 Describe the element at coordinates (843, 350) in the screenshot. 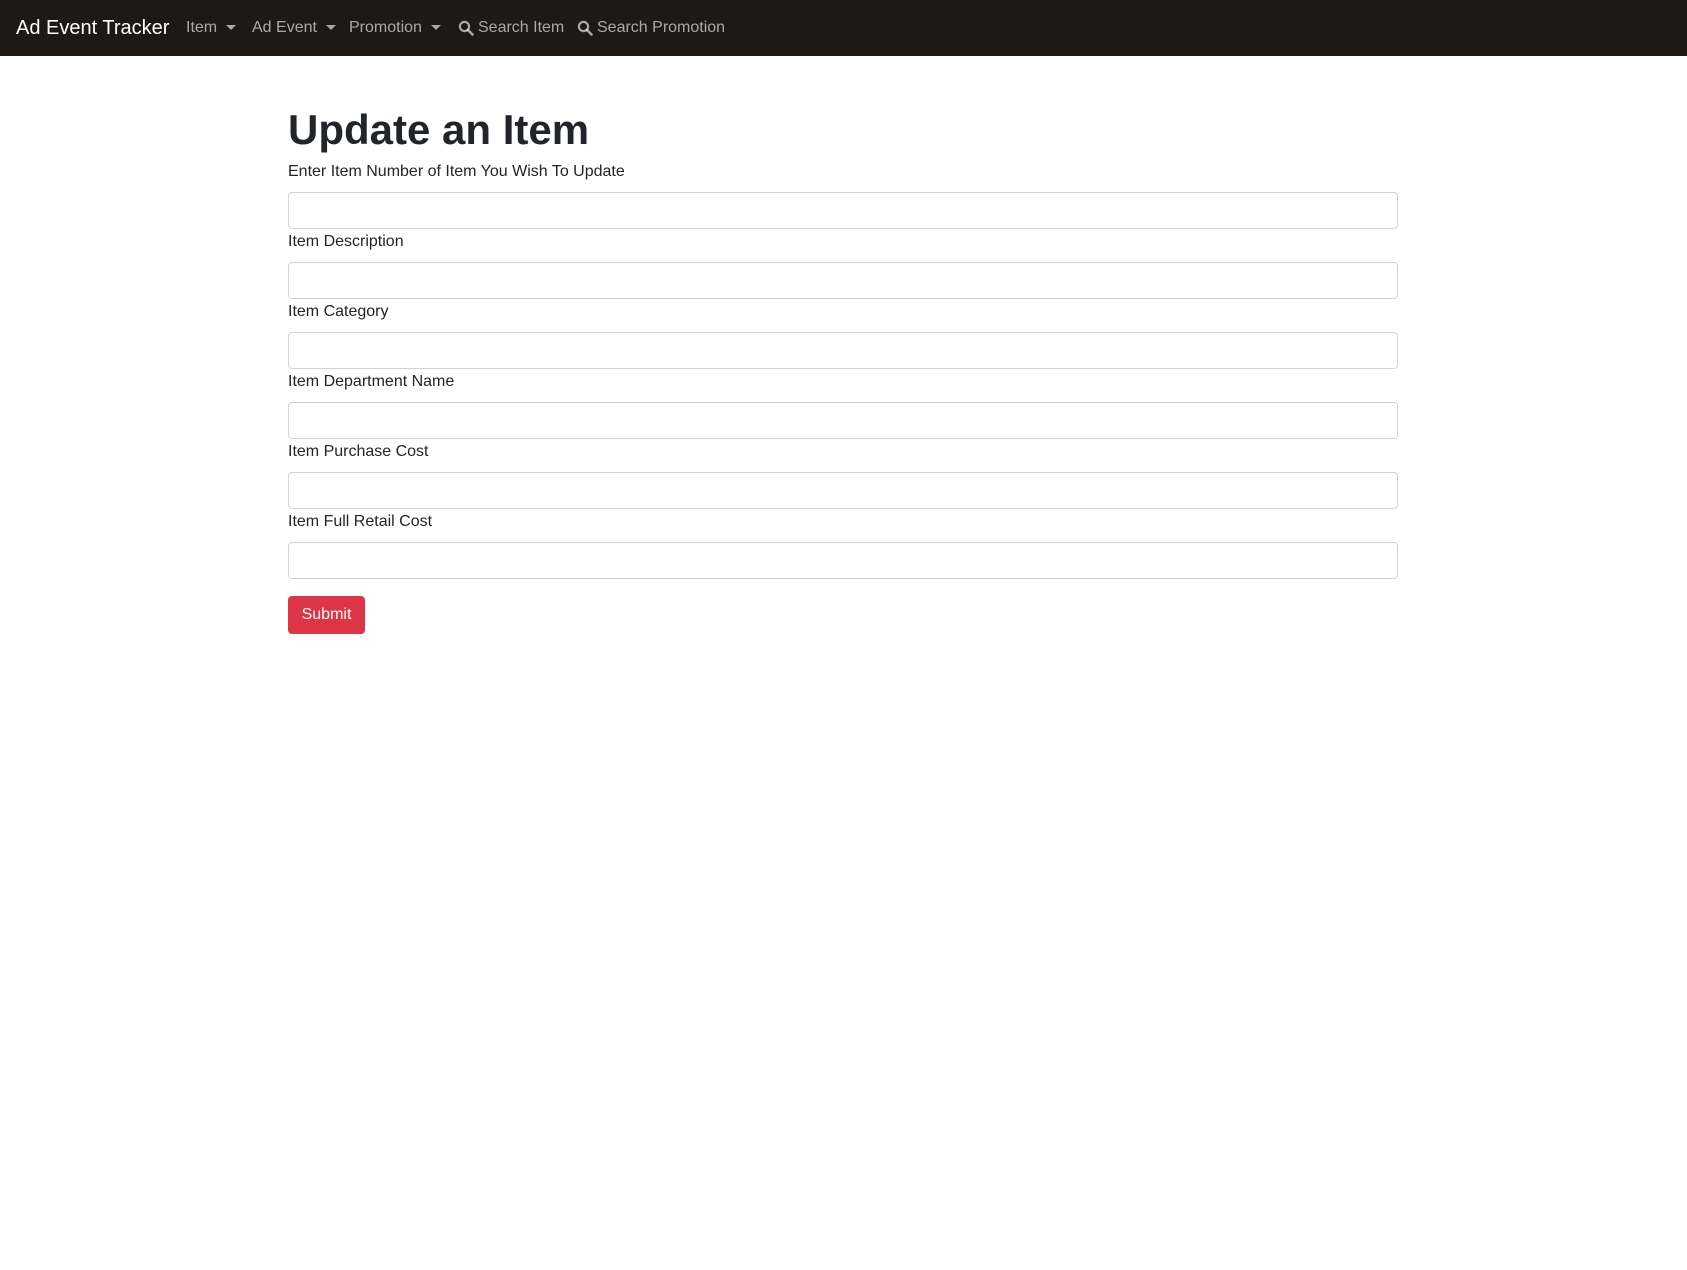

I see `item-category-input` at that location.